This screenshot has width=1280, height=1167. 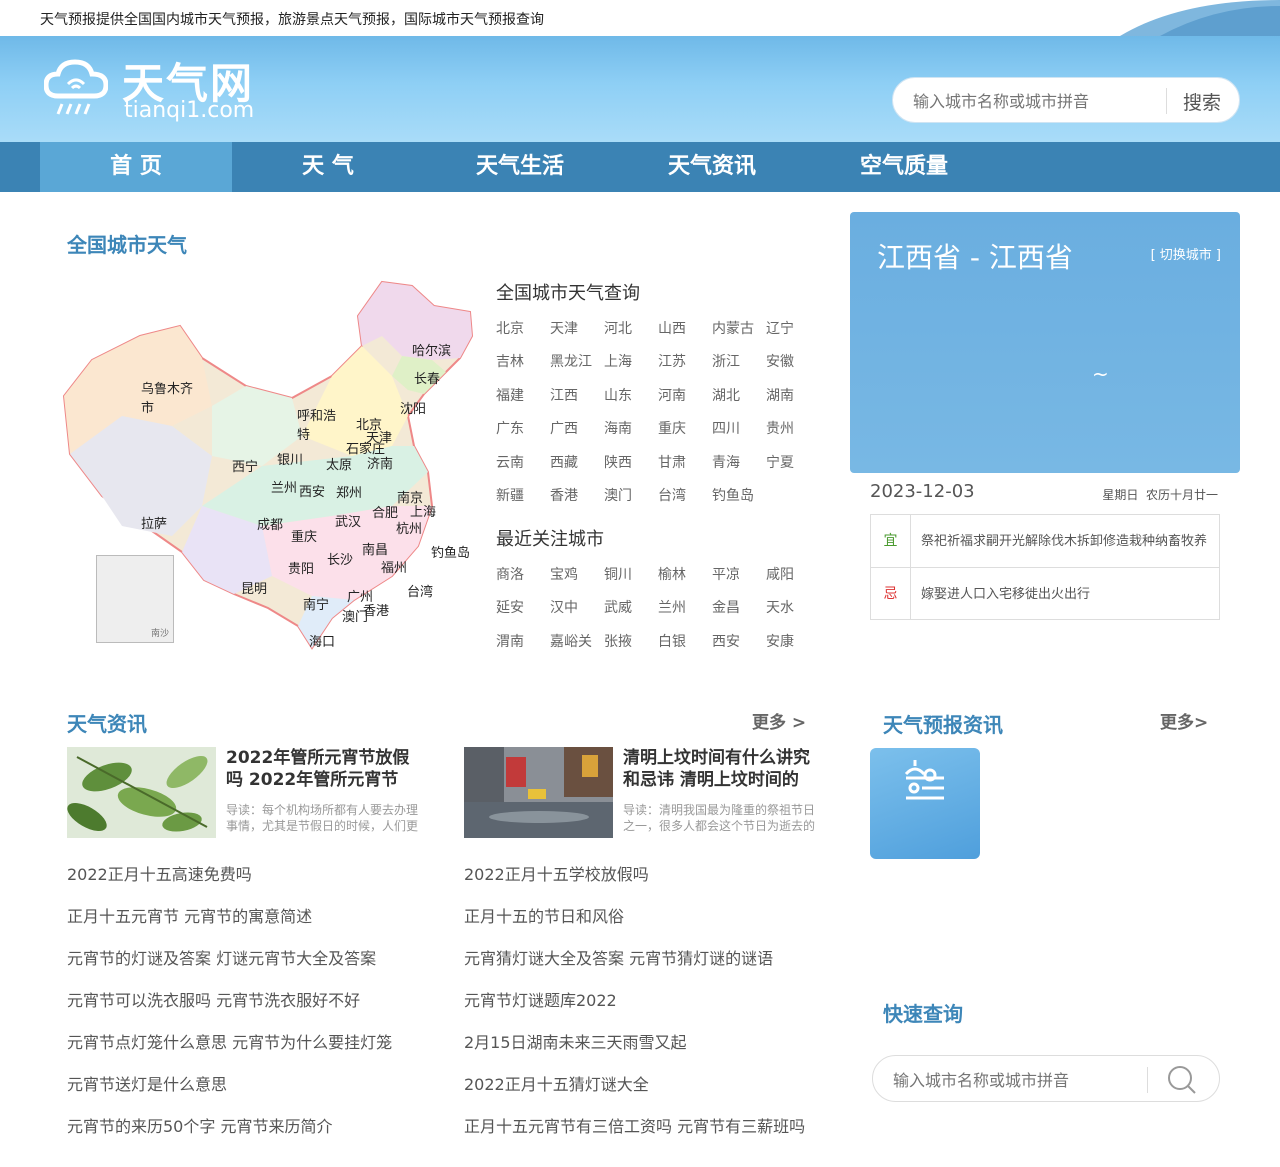 What do you see at coordinates (304, 535) in the screenshot?
I see `map-city: 重庆` at bounding box center [304, 535].